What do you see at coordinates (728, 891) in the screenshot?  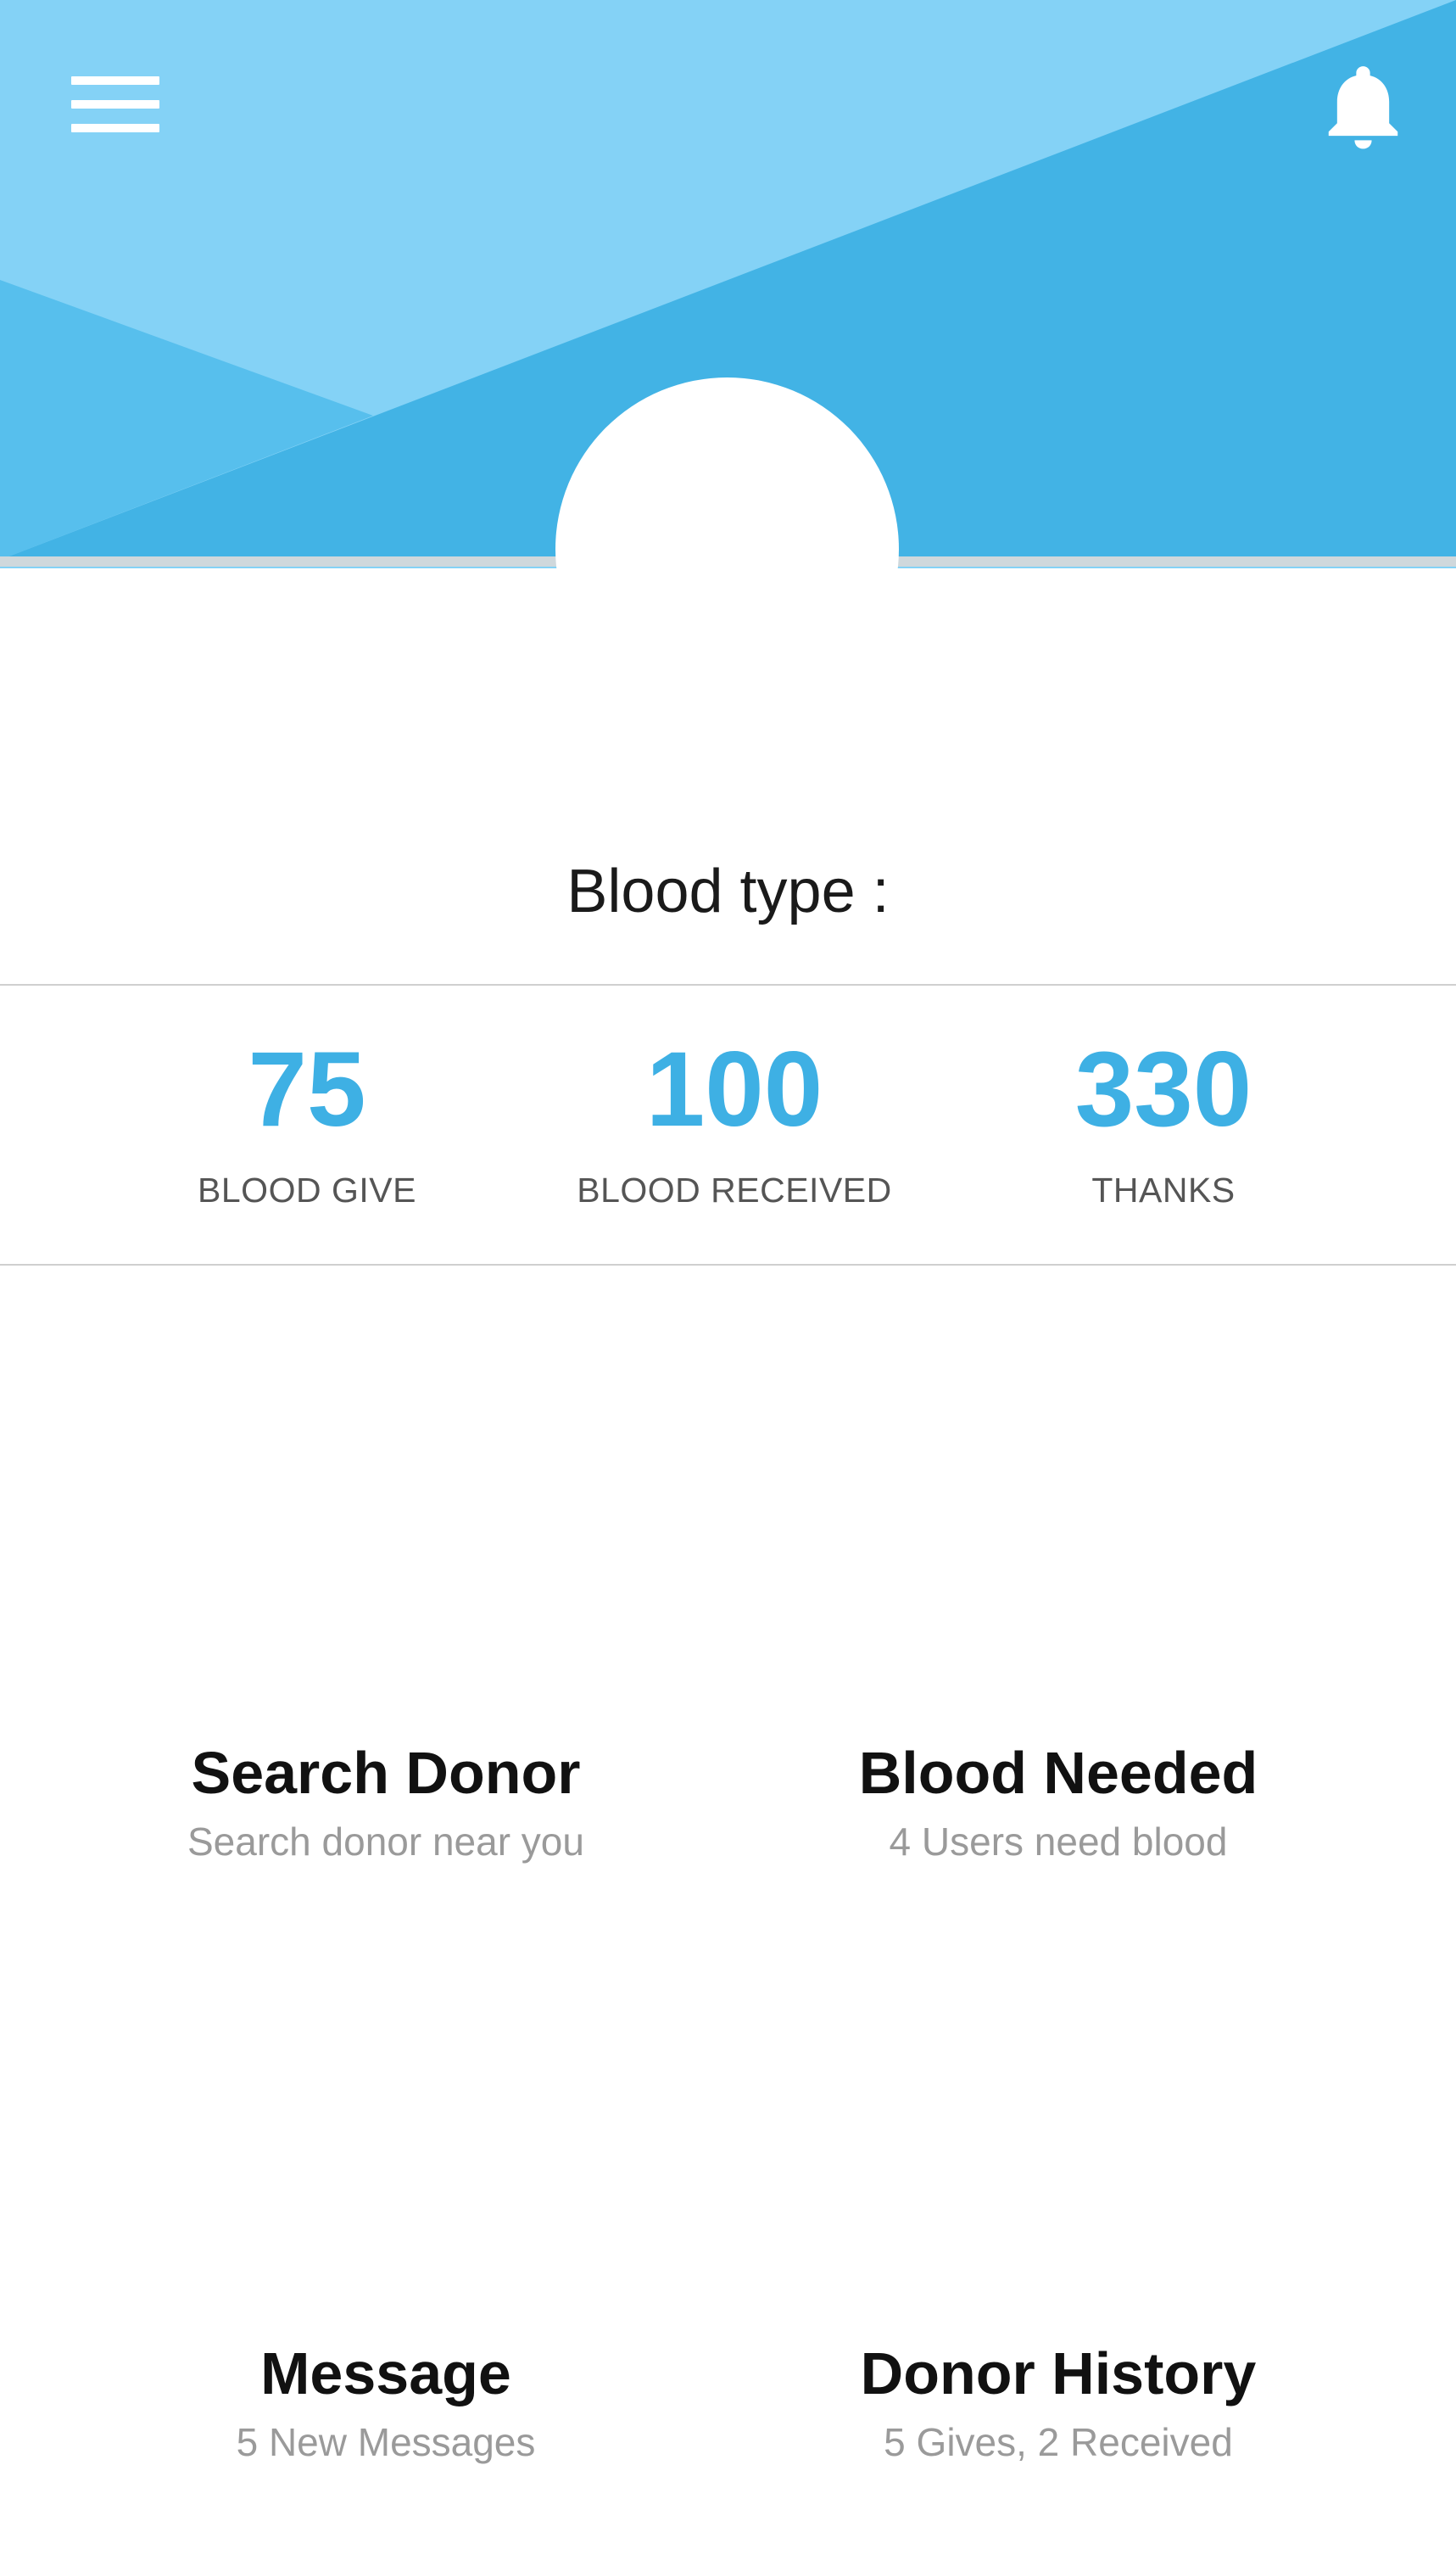 I see `blood-type-label: Blood type :` at bounding box center [728, 891].